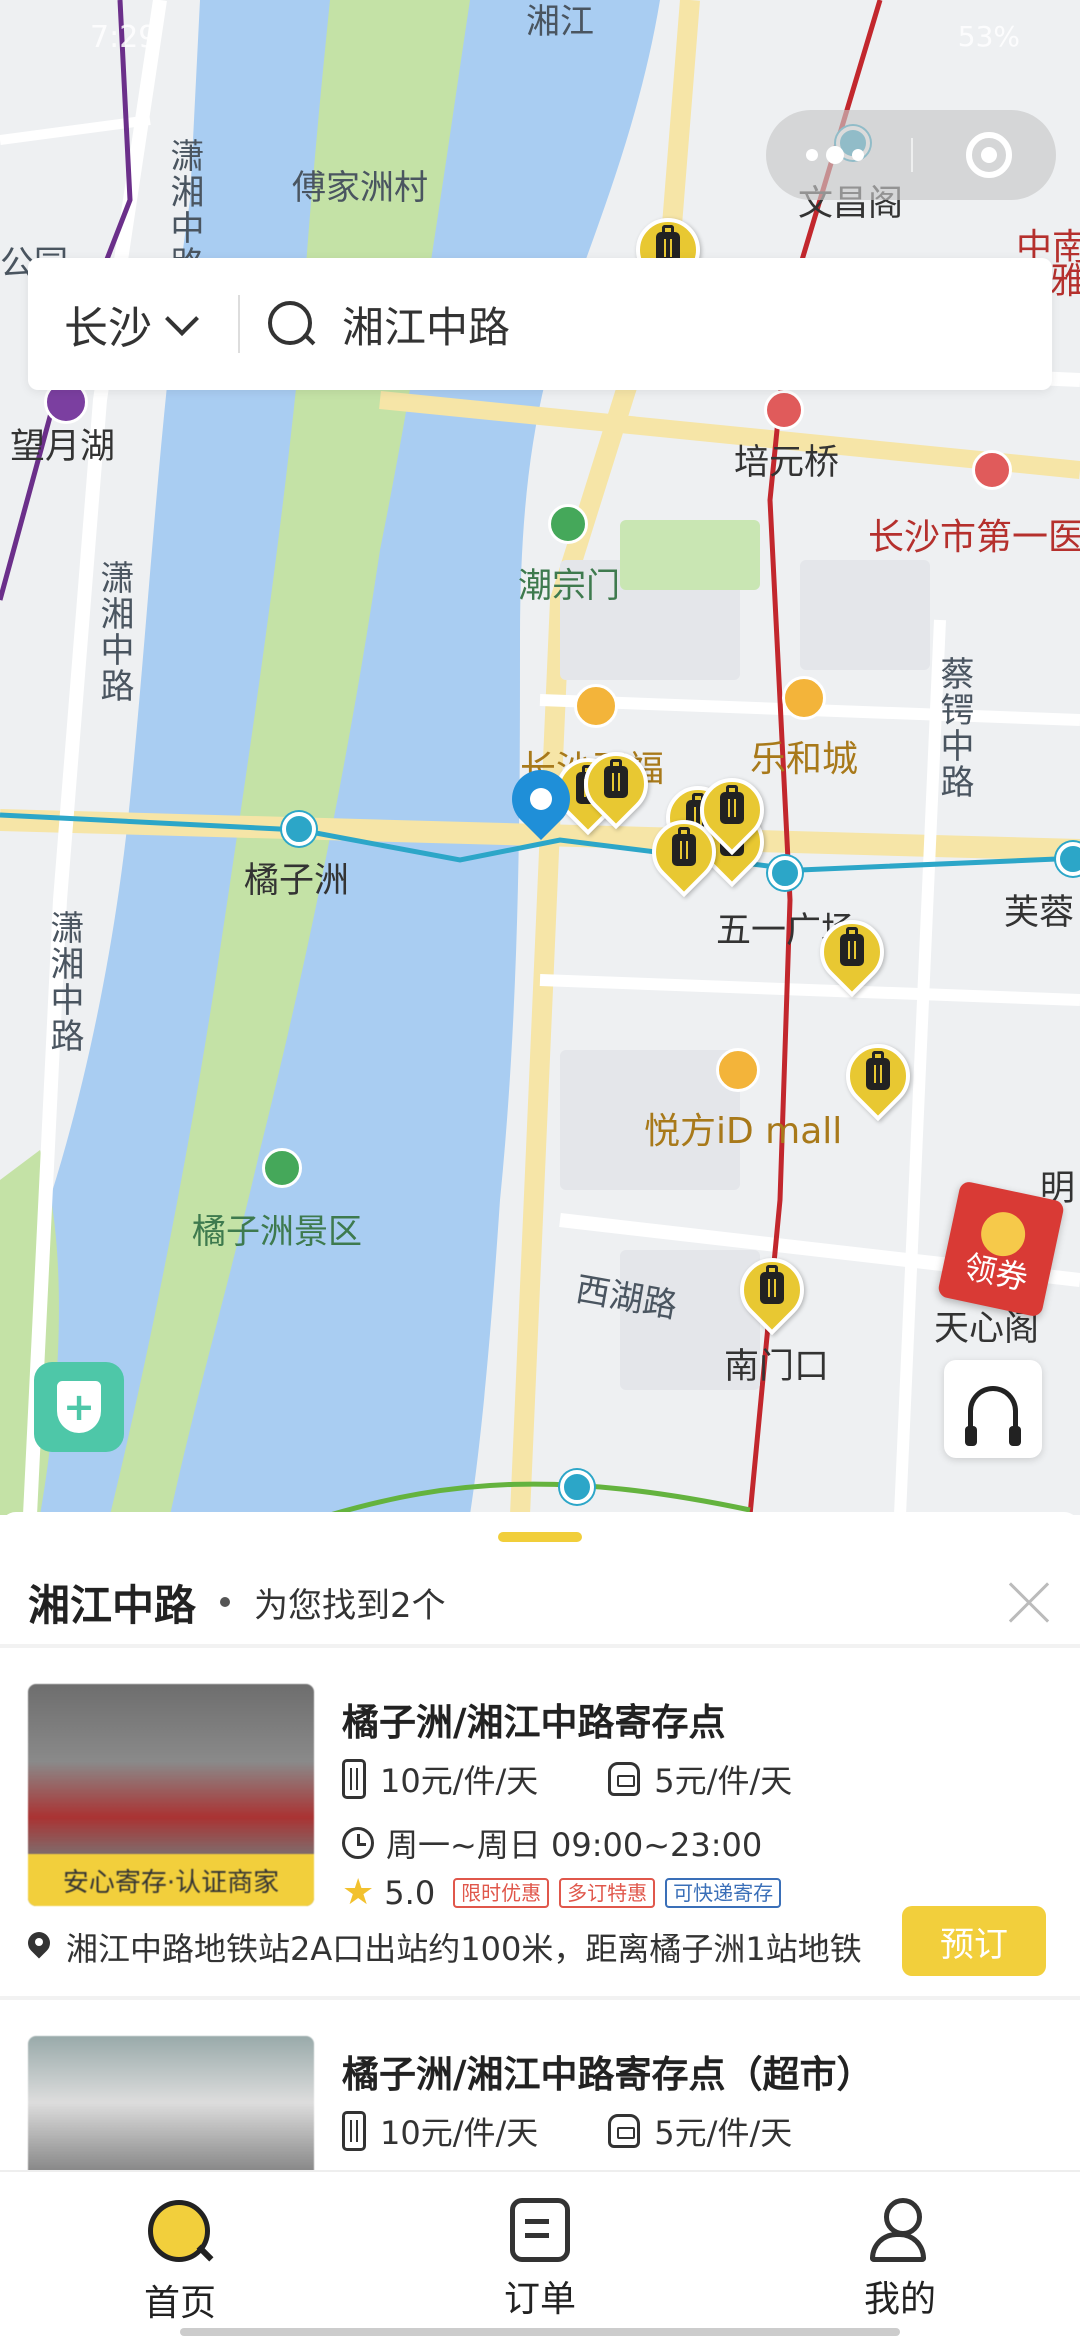  Describe the element at coordinates (540, 324) in the screenshot. I see `search-bar: 长沙 湘江中路` at that location.